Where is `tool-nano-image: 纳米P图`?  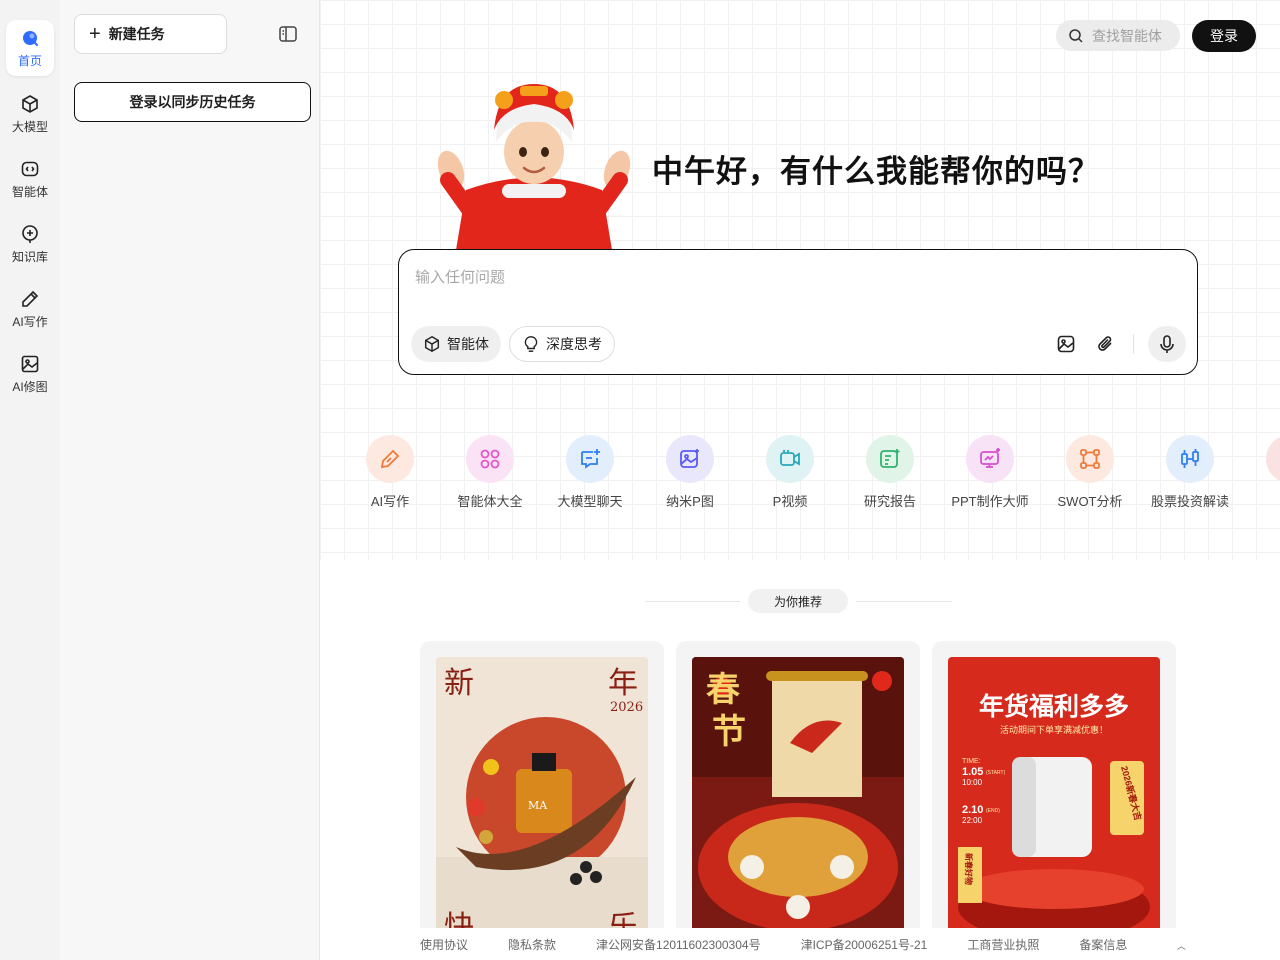
tool-nano-image: 纳米P图 is located at coordinates (690, 472).